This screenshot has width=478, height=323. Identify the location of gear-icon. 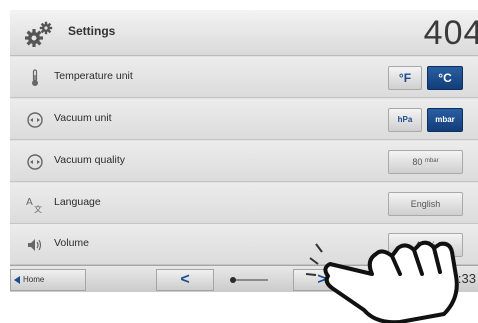
(39, 34).